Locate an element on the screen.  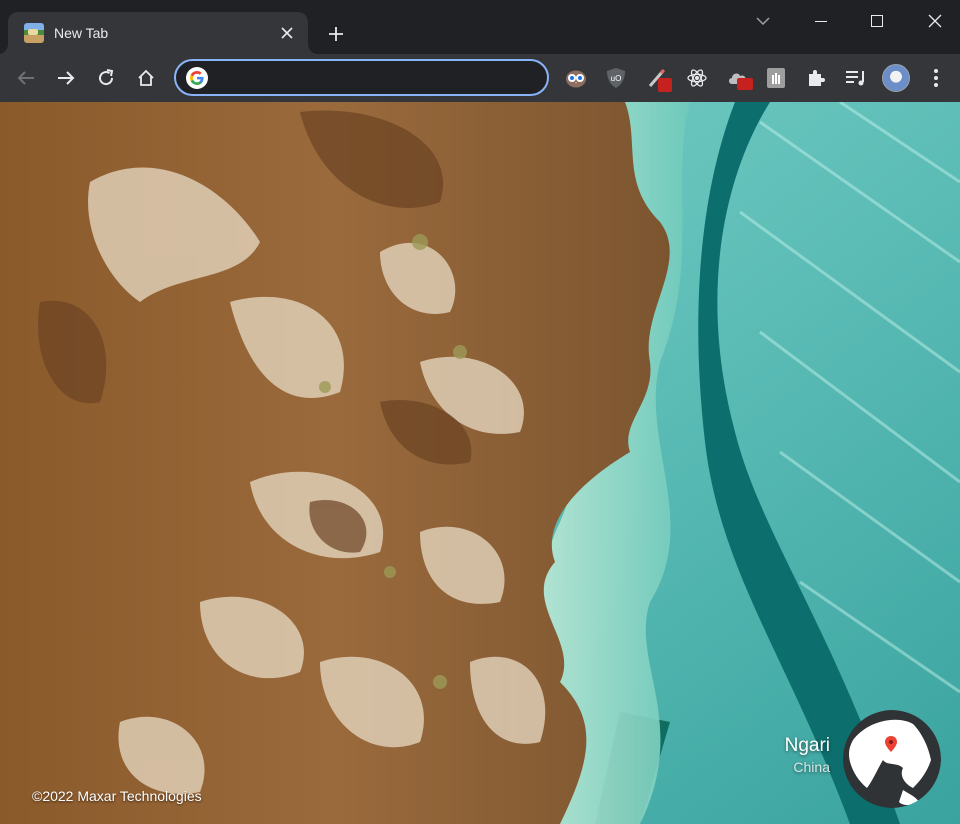
google-g-icon is located at coordinates (197, 77).